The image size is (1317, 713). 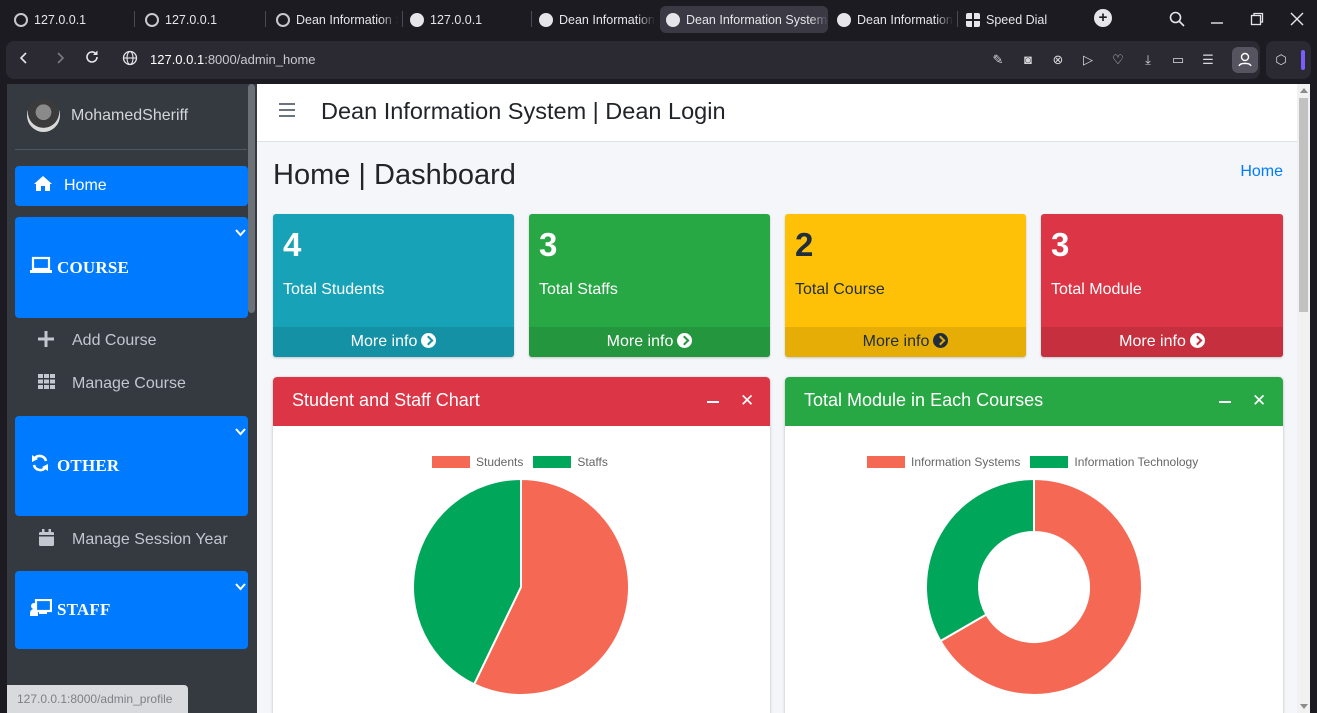 I want to click on stat-label: Total Students, so click(x=334, y=289).